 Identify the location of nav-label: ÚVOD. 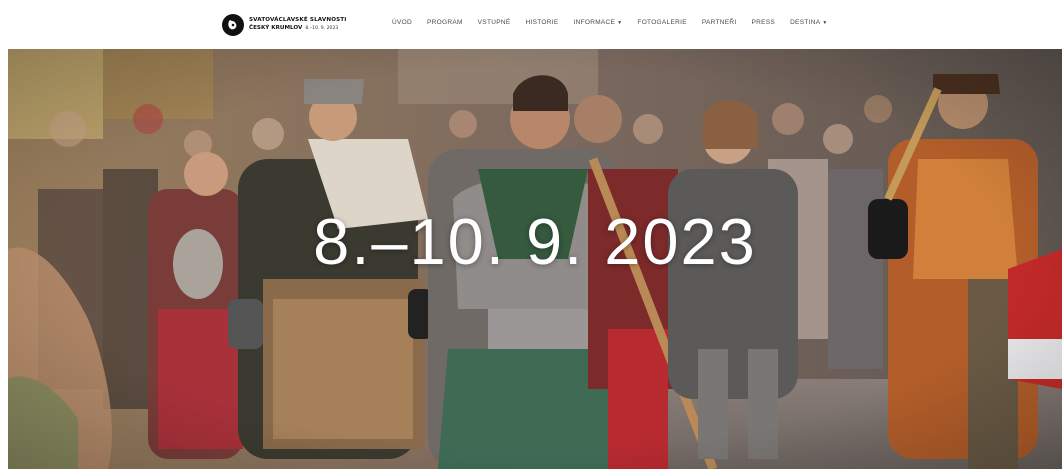
(402, 22).